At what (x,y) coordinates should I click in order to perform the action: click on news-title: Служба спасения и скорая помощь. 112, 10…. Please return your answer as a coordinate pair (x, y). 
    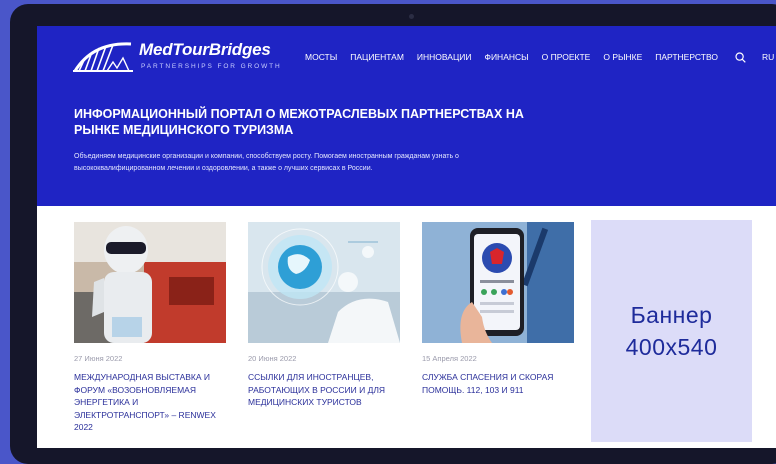
    Looking at the image, I should click on (498, 383).